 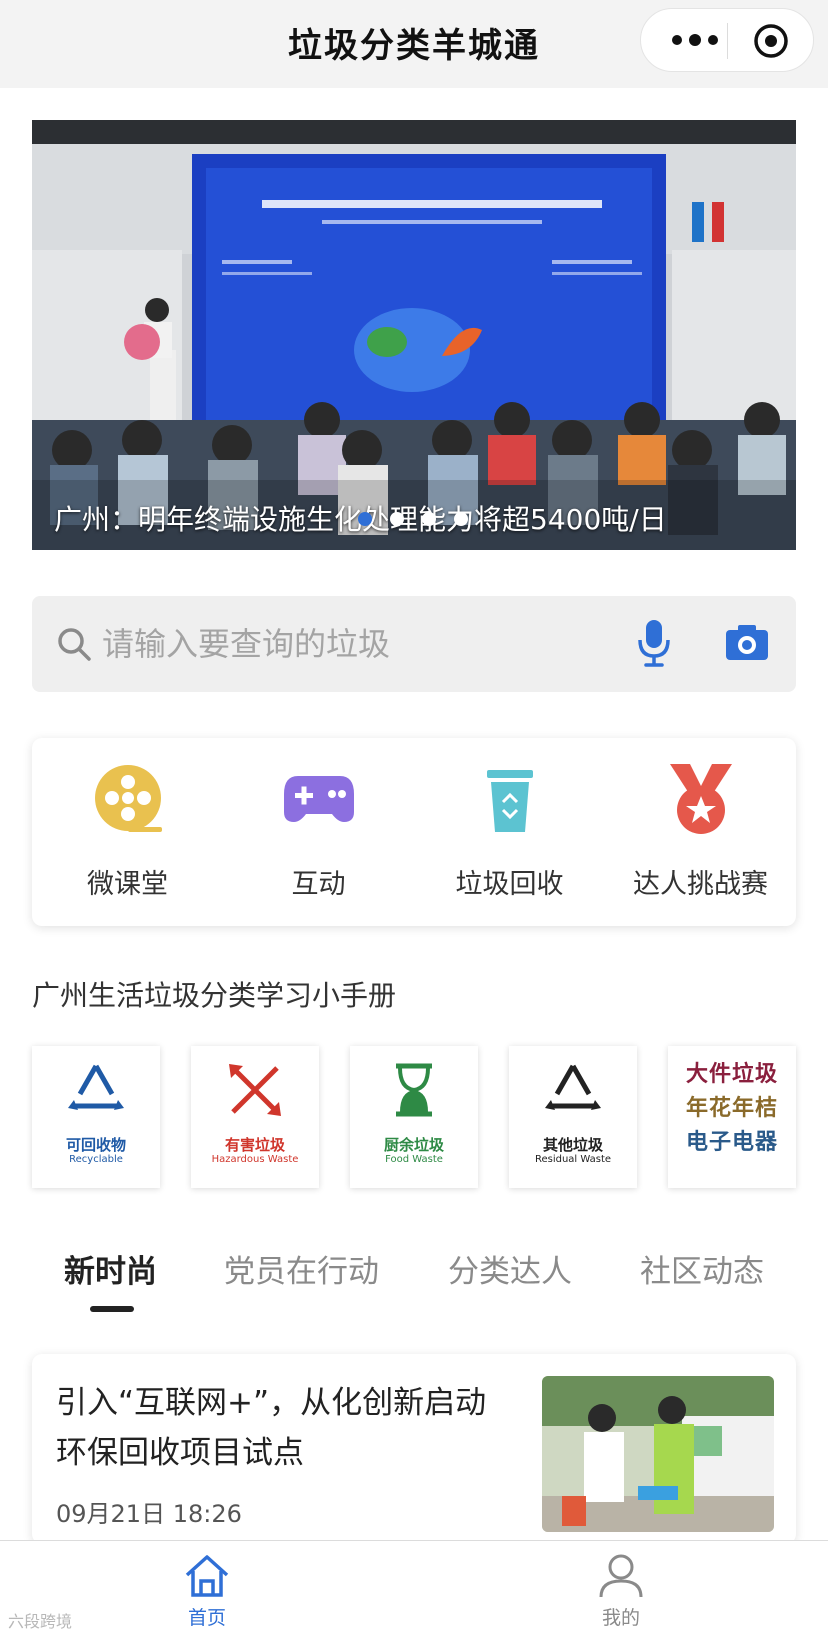 I want to click on hourglass-icon, so click(x=414, y=1090).